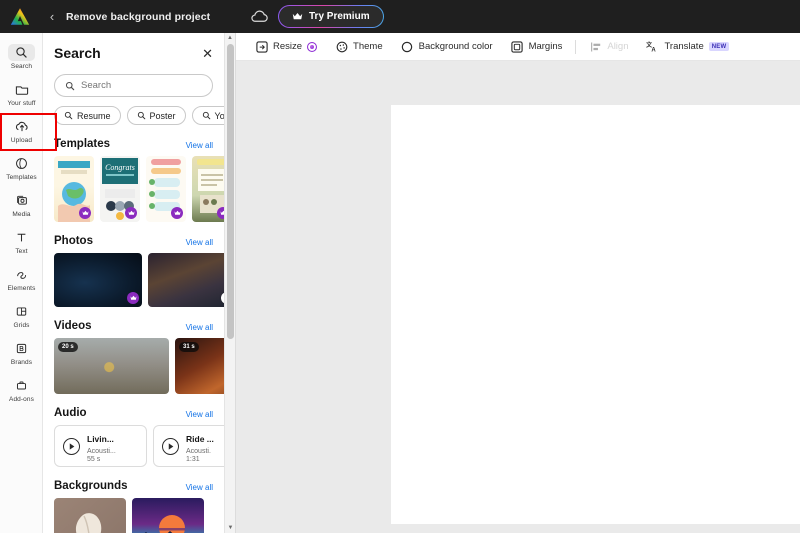  What do you see at coordinates (21, 200) in the screenshot?
I see `media-icon` at bounding box center [21, 200].